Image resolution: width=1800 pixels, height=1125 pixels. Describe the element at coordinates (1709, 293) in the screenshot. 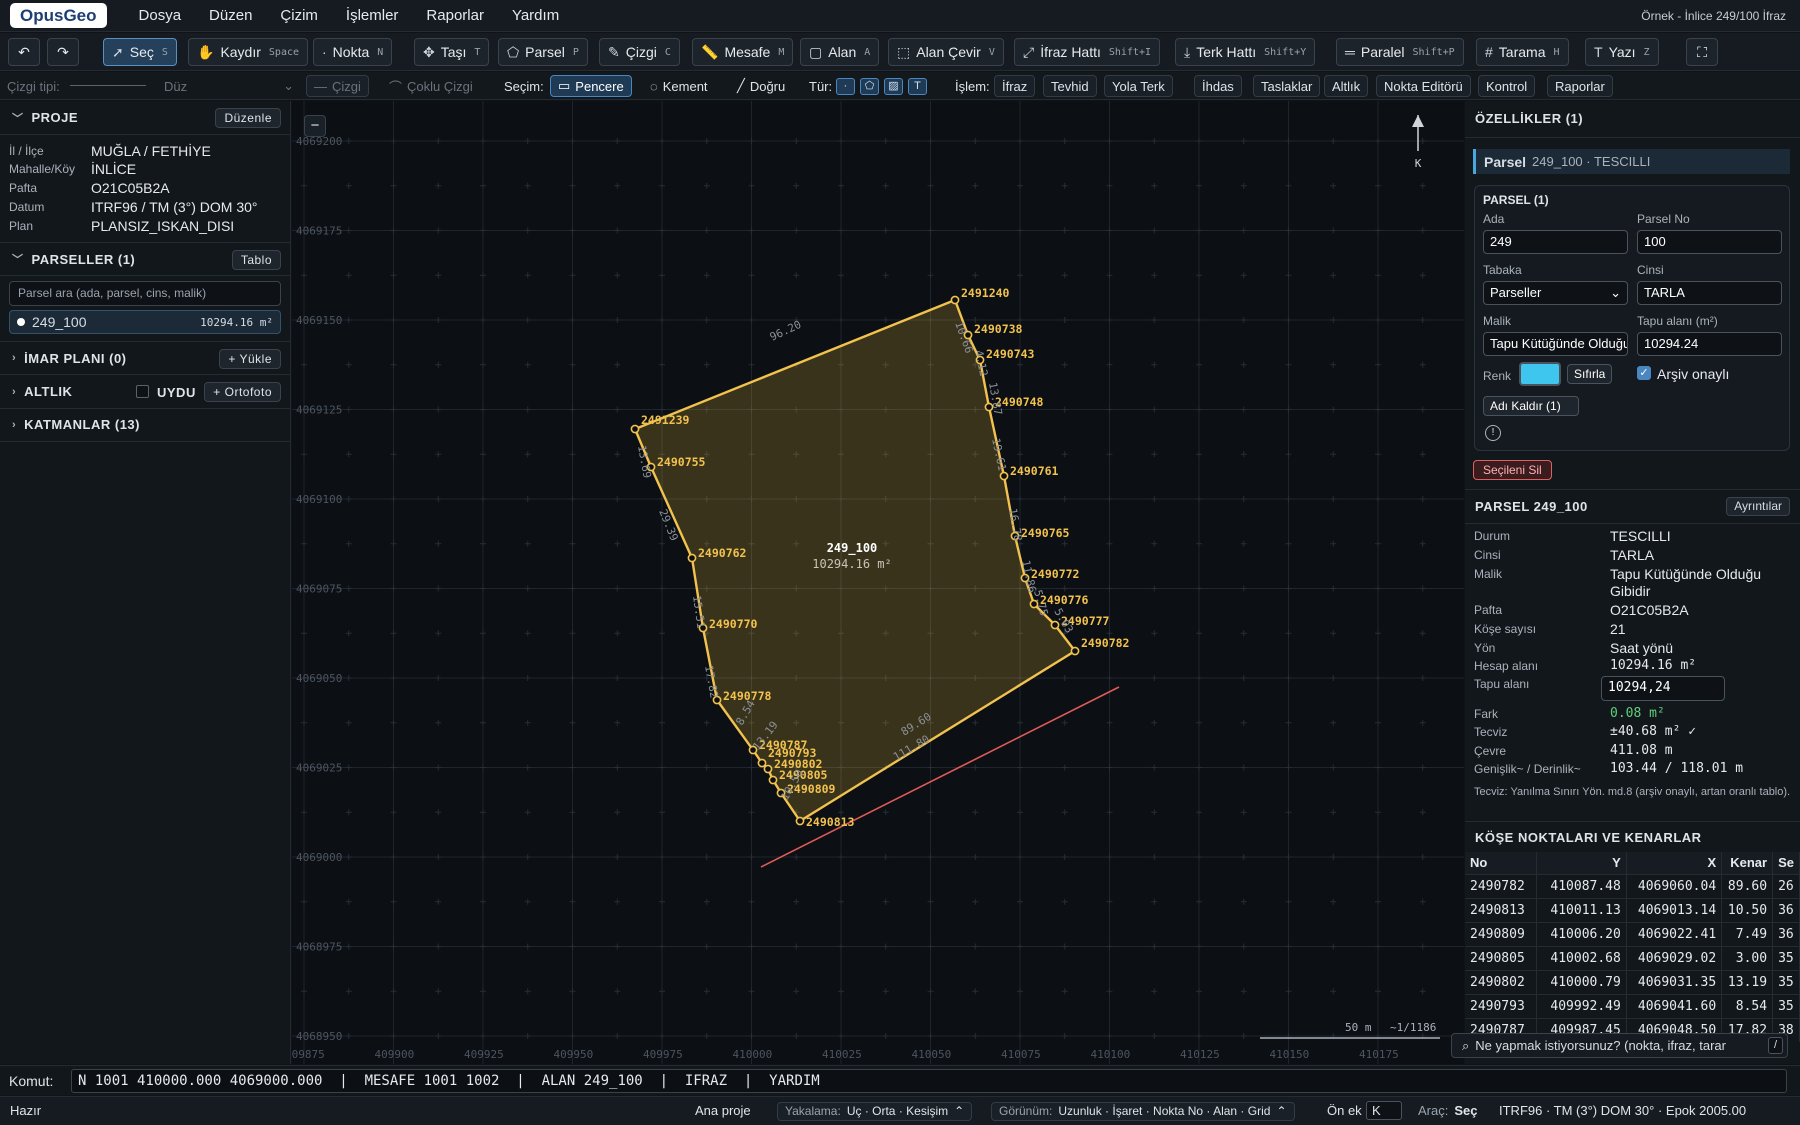

I see `type-input: TARLA` at that location.